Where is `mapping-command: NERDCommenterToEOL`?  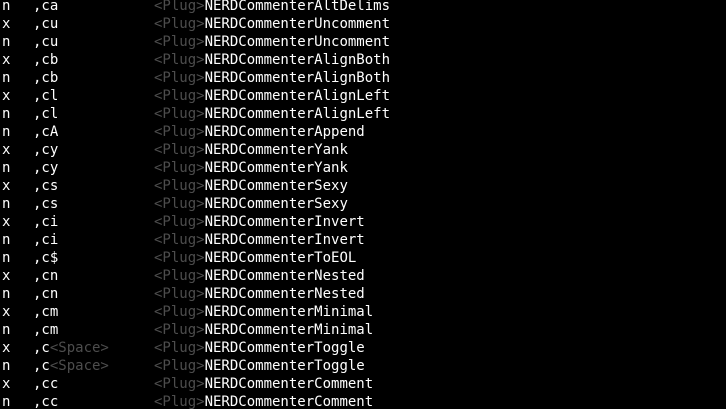
mapping-command: NERDCommenterToEOL is located at coordinates (280, 258).